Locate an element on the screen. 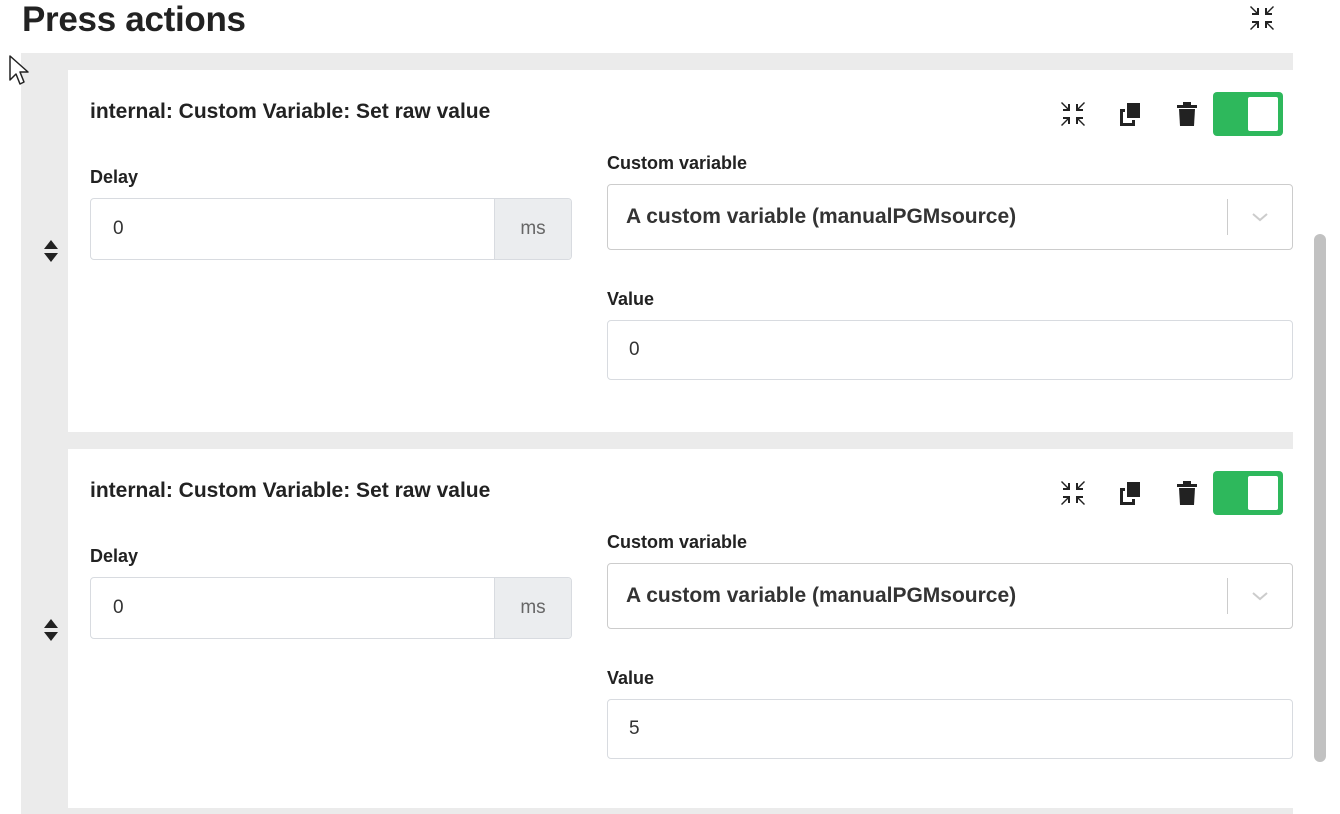 The width and height of the screenshot is (1340, 814). vertical-scrollbar is located at coordinates (1320, 498).